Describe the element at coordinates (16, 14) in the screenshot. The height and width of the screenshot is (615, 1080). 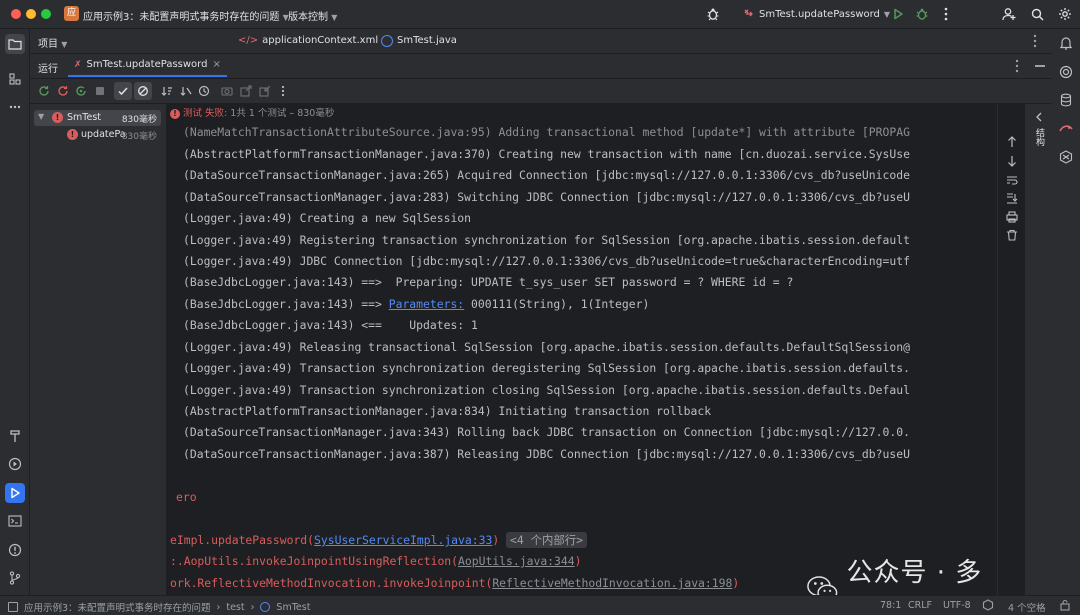
I see `close-window-button` at that location.